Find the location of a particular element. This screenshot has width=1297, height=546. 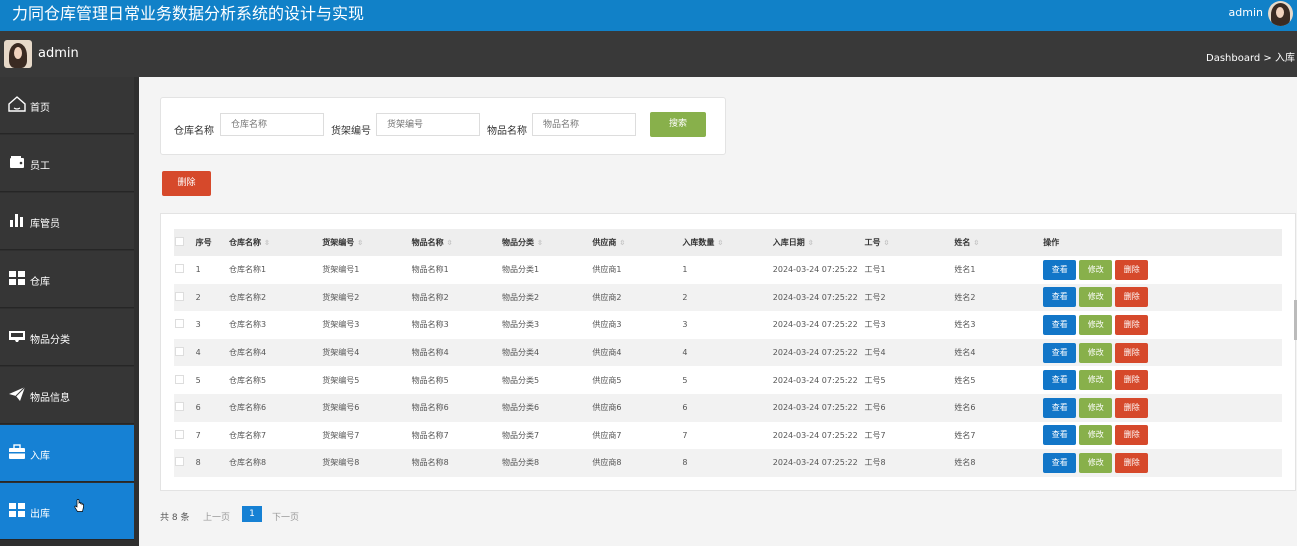

cell-shelf: 货架编号1 is located at coordinates (341, 270).